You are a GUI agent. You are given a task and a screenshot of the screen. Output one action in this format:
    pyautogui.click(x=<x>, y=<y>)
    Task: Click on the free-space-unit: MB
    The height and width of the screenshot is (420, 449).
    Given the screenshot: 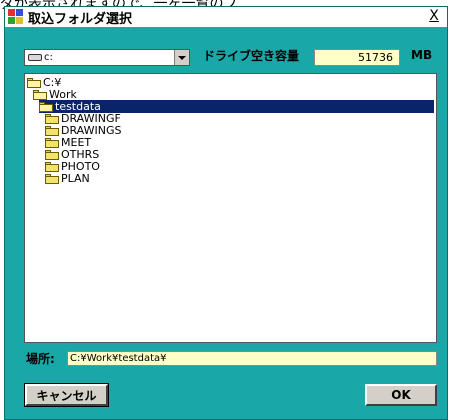 What is the action you would take?
    pyautogui.click(x=422, y=55)
    